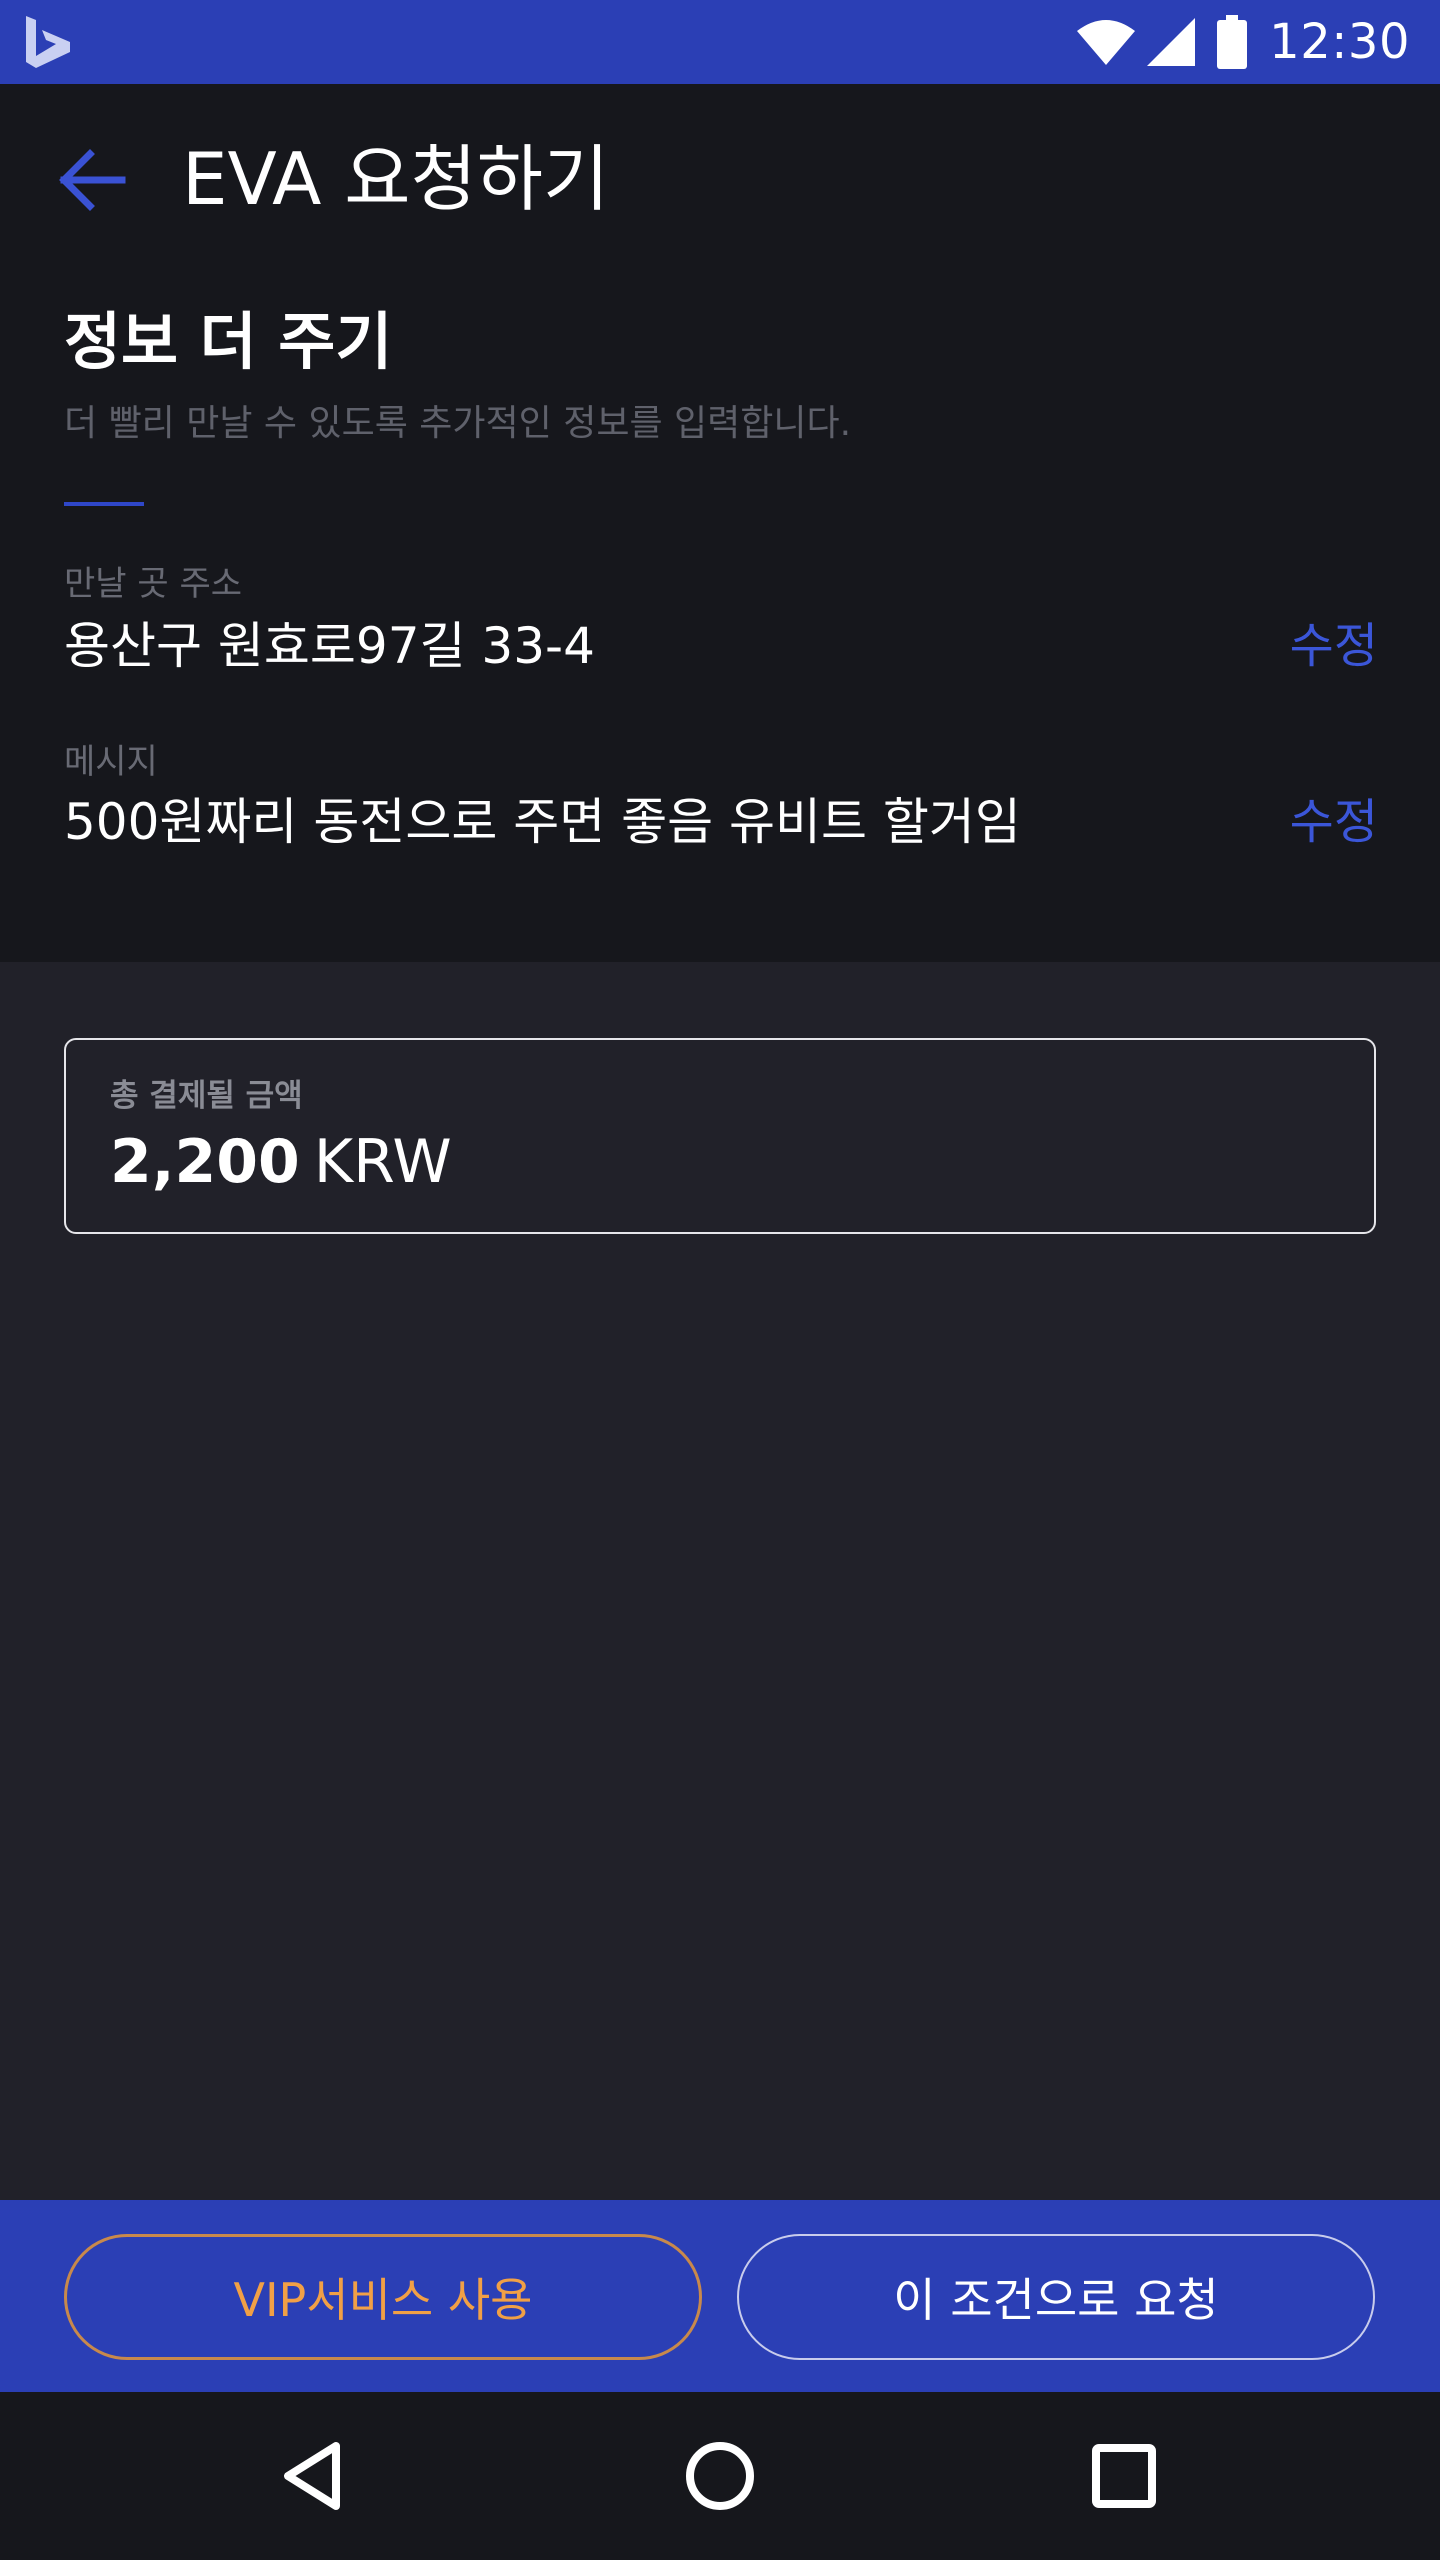 The height and width of the screenshot is (2560, 1440). I want to click on signal-icon, so click(1171, 42).